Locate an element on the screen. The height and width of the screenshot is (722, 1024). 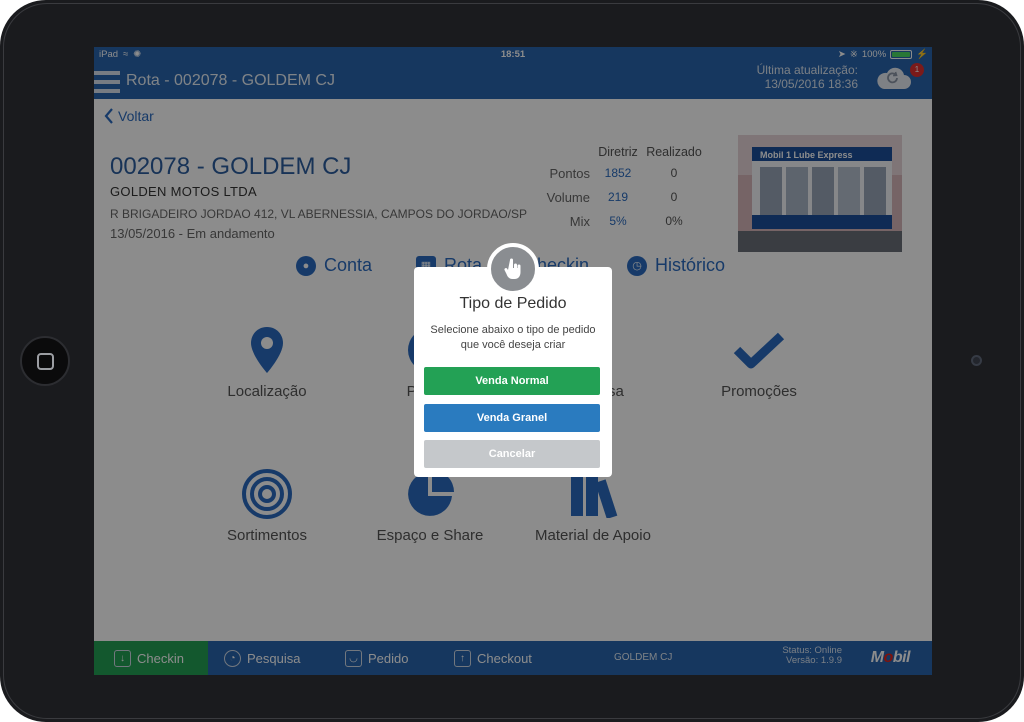
home-button is located at coordinates (45, 361).